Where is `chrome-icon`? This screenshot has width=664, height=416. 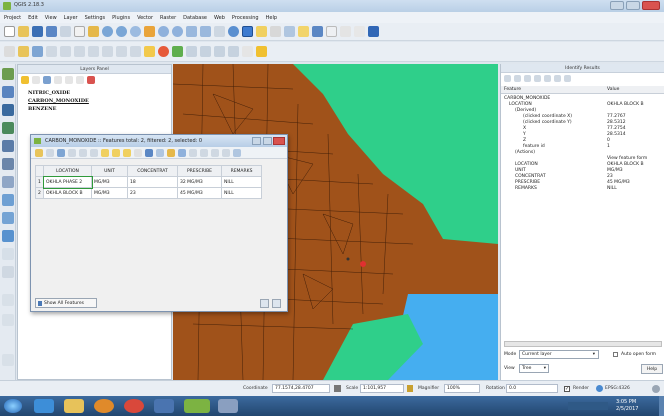
chrome-icon is located at coordinates (134, 406).